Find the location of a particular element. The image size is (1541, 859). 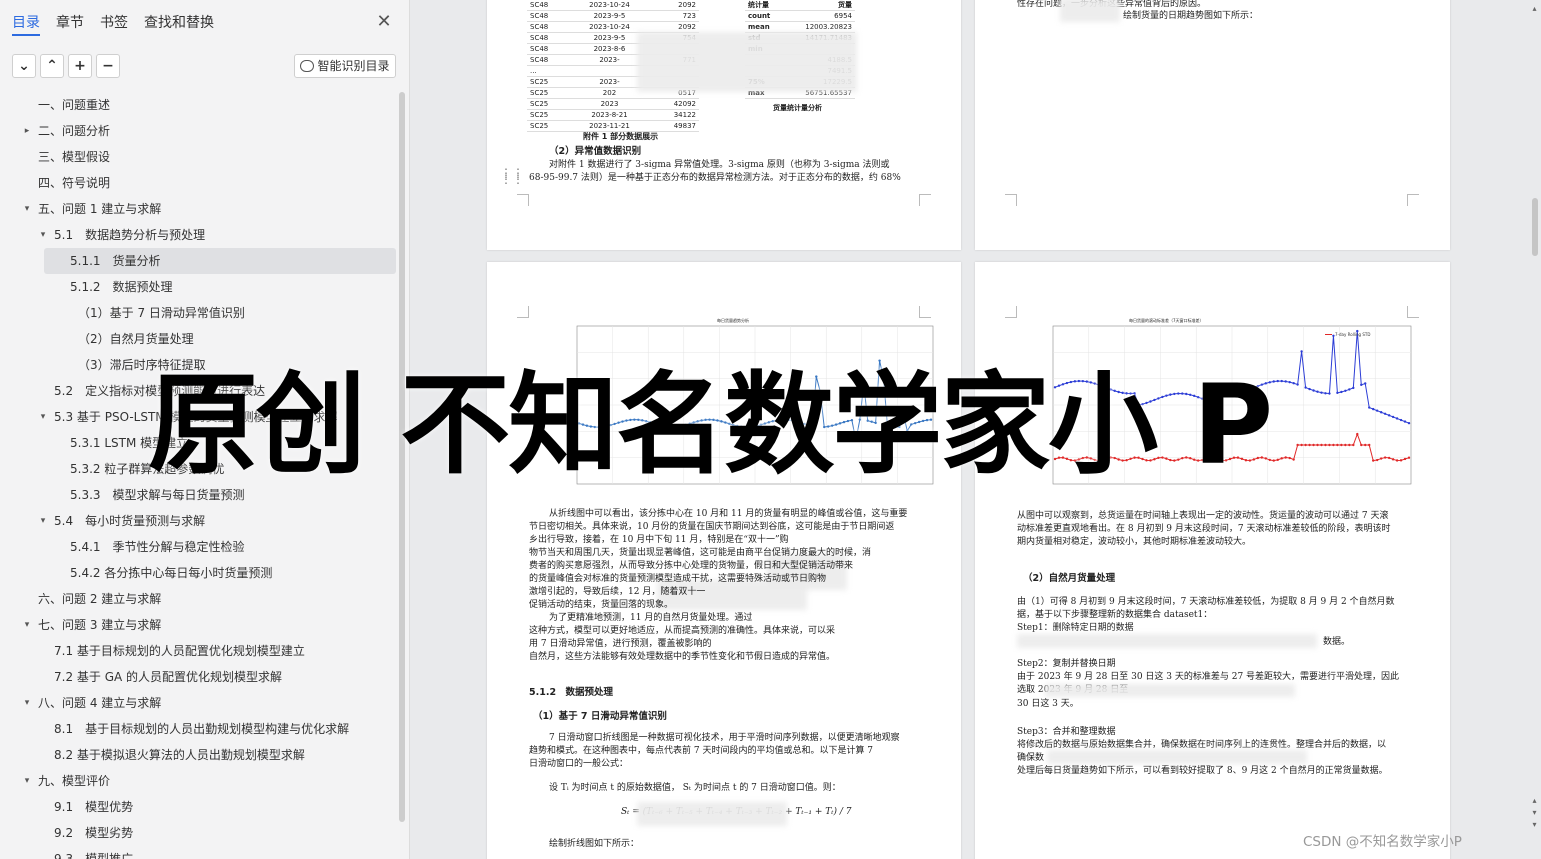

toc-item-label: 9.1 模型优势 is located at coordinates (94, 807).